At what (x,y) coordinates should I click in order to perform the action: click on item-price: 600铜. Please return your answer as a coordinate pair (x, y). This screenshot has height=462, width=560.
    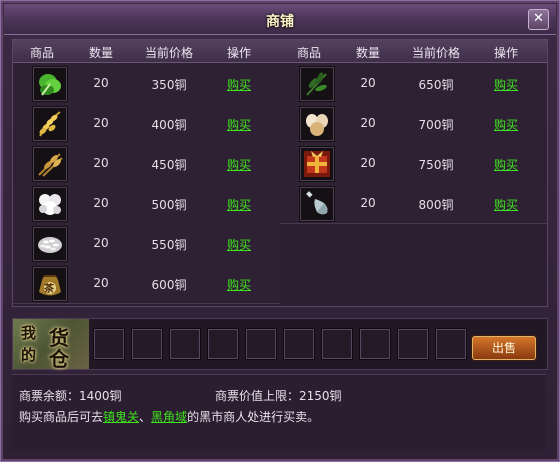
    Looking at the image, I should click on (169, 285).